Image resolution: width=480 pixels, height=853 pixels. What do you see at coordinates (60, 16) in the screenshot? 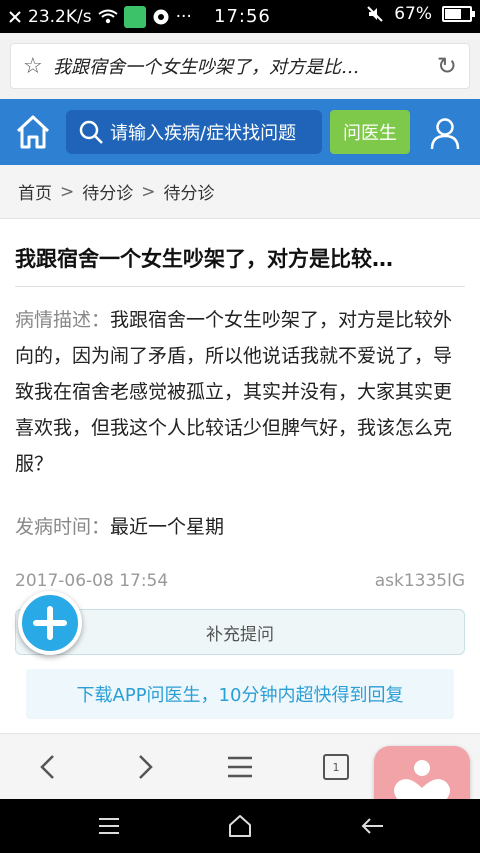
I see `network-speed: 23.2K/s` at bounding box center [60, 16].